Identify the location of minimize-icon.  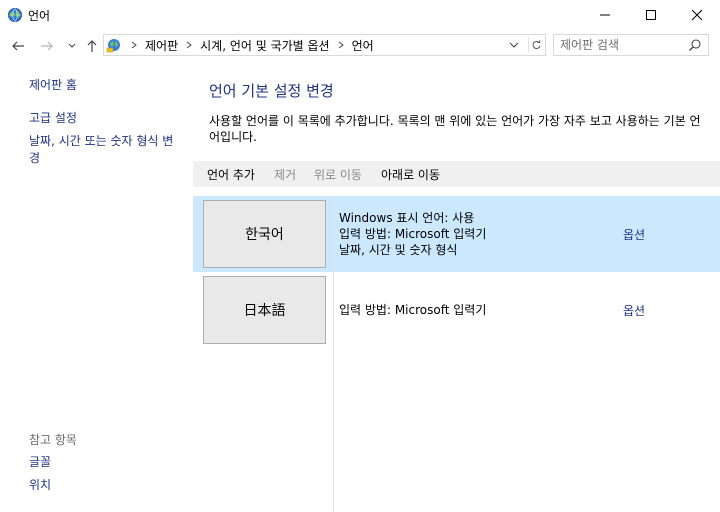
(605, 15).